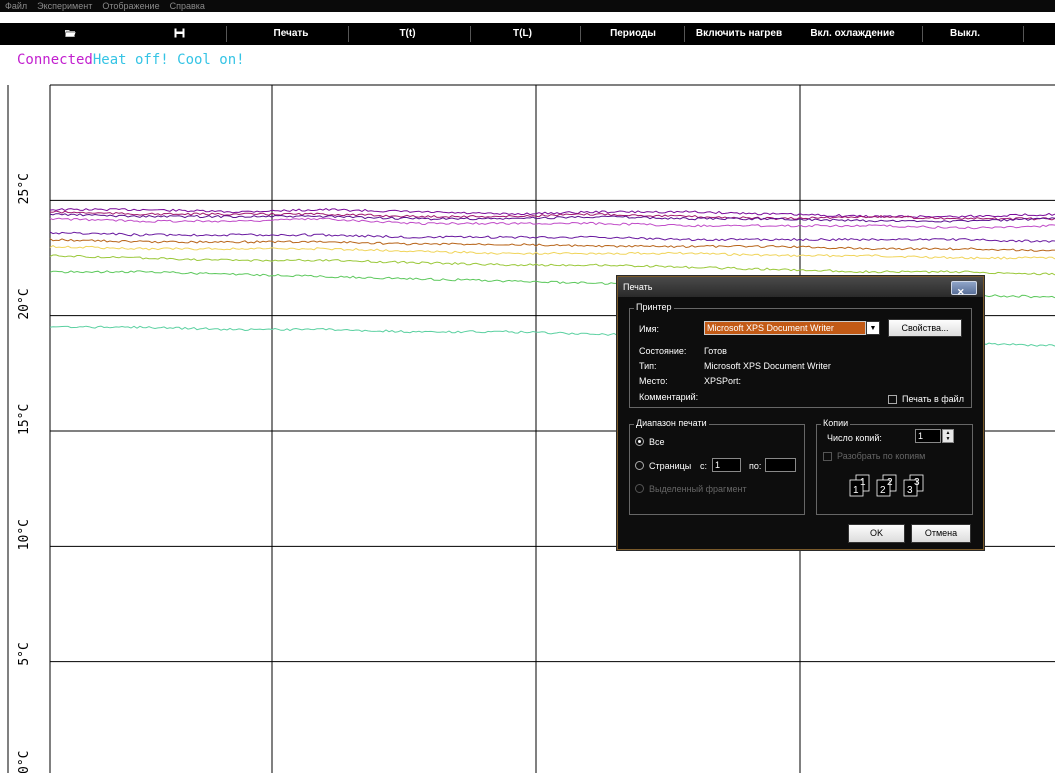 Image resolution: width=1055 pixels, height=773 pixels. I want to click on y-tick-label-1: 20°C, so click(24, 303).